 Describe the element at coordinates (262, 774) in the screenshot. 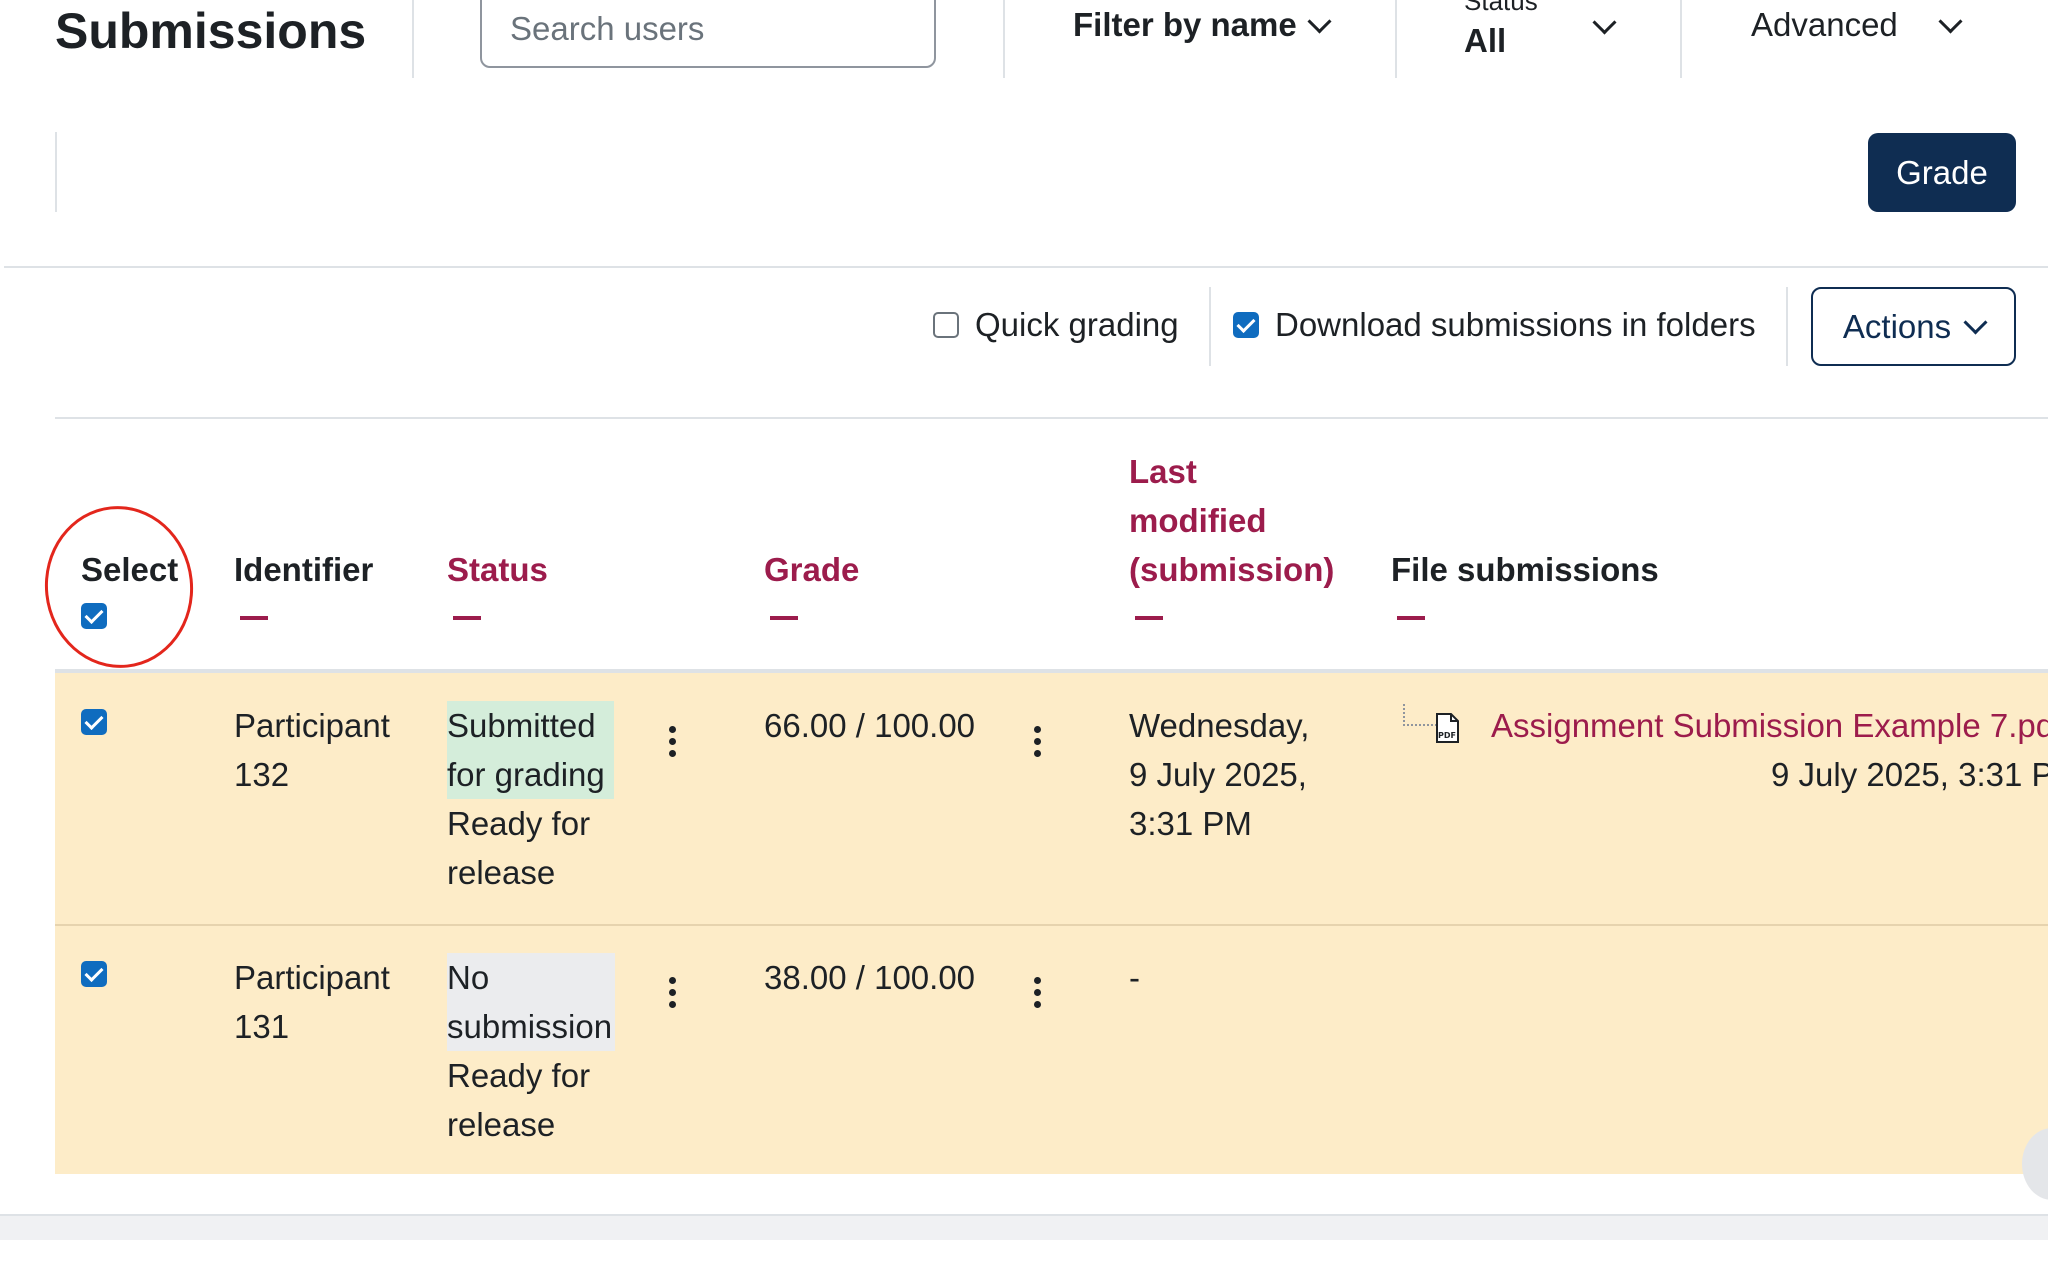

I see `identifier-text: 132` at that location.